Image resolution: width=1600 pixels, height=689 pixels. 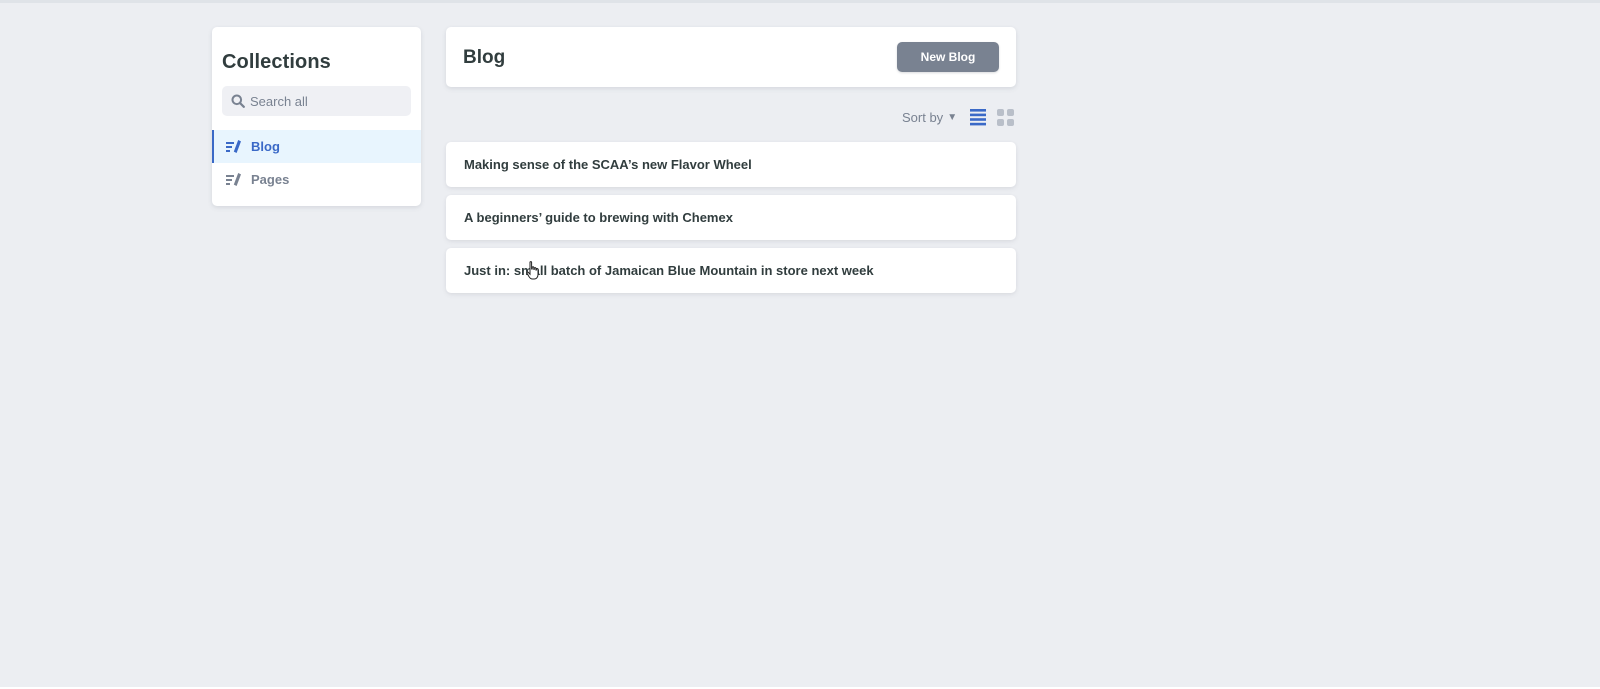 What do you see at coordinates (532, 270) in the screenshot?
I see `hand-cursor-icon` at bounding box center [532, 270].